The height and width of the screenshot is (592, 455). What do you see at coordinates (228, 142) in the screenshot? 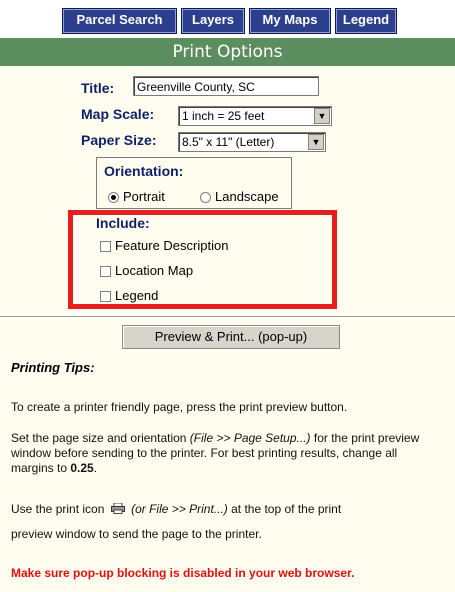
I see `paper-size-value: 8.5" x 11" (Letter)` at bounding box center [228, 142].